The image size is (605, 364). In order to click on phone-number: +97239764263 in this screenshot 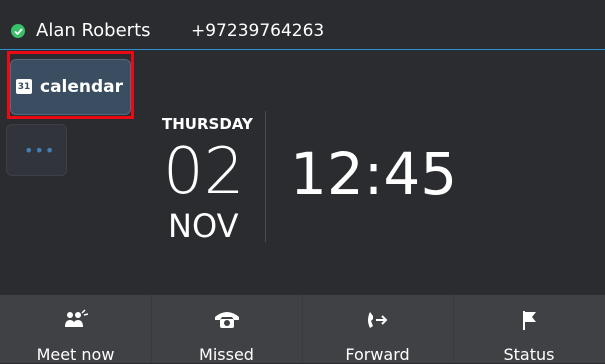, I will do `click(258, 31)`.